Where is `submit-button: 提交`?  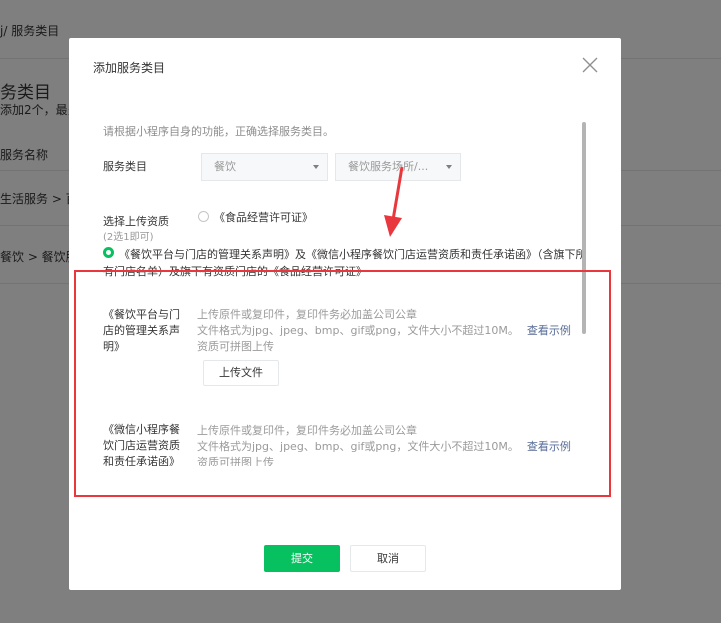 submit-button: 提交 is located at coordinates (302, 558).